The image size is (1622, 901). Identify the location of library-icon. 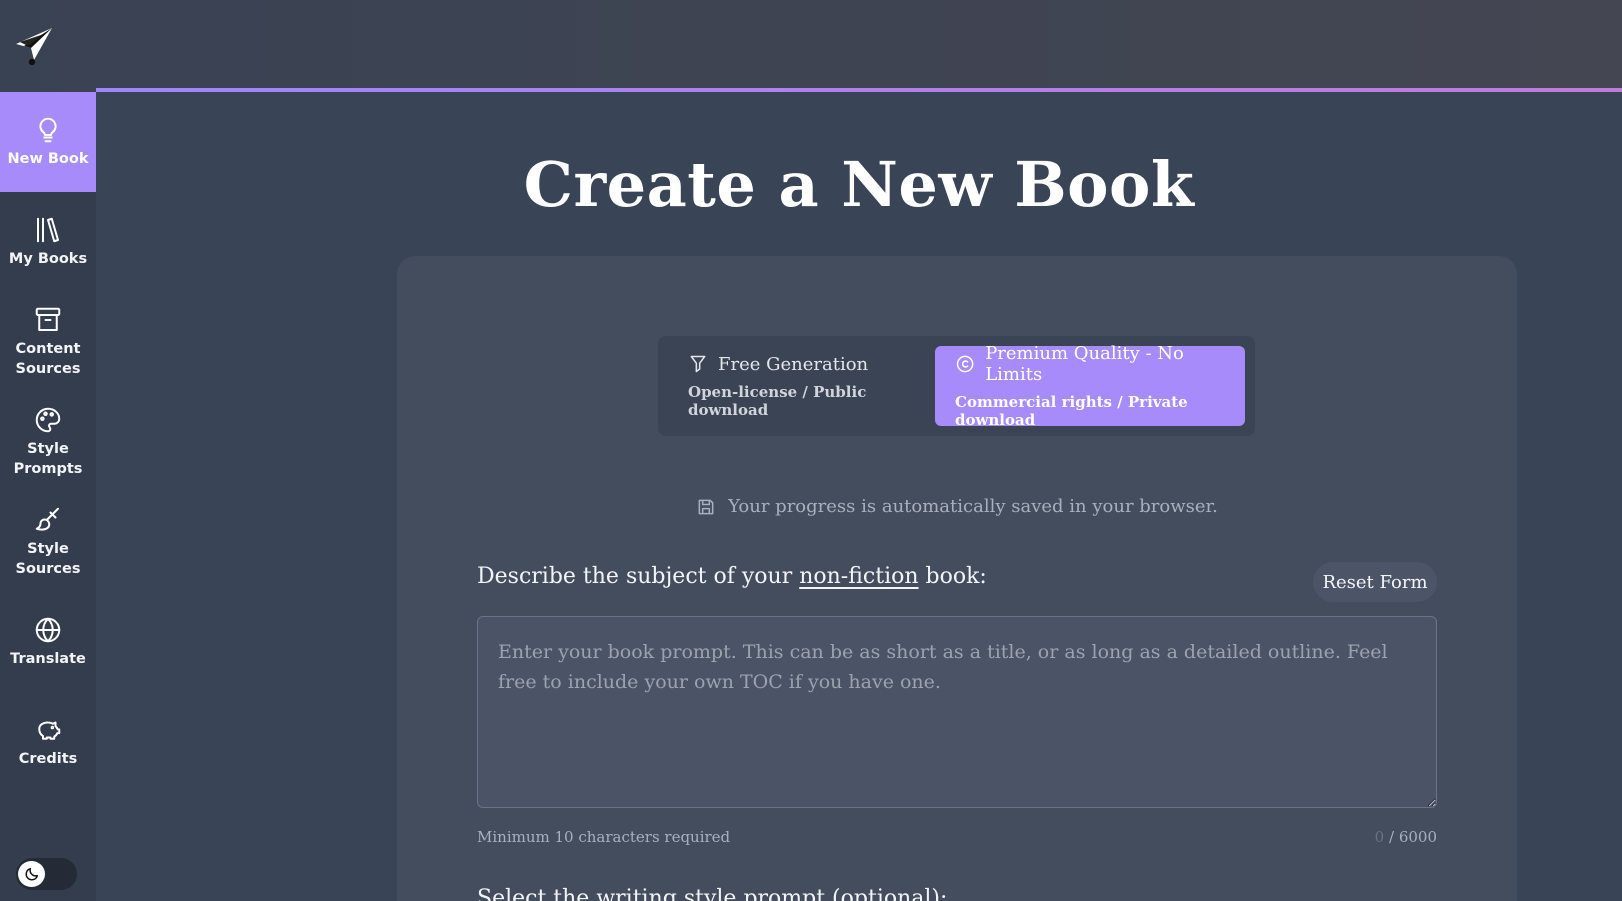
(48, 230).